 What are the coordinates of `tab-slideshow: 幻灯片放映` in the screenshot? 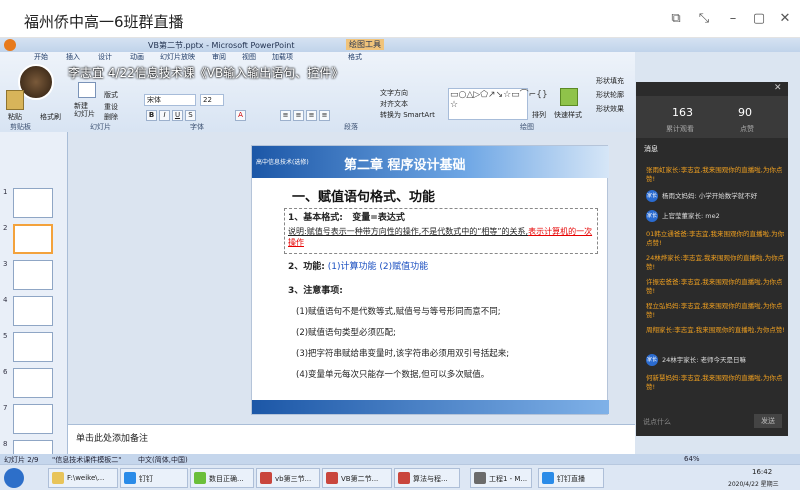 It's located at (177, 57).